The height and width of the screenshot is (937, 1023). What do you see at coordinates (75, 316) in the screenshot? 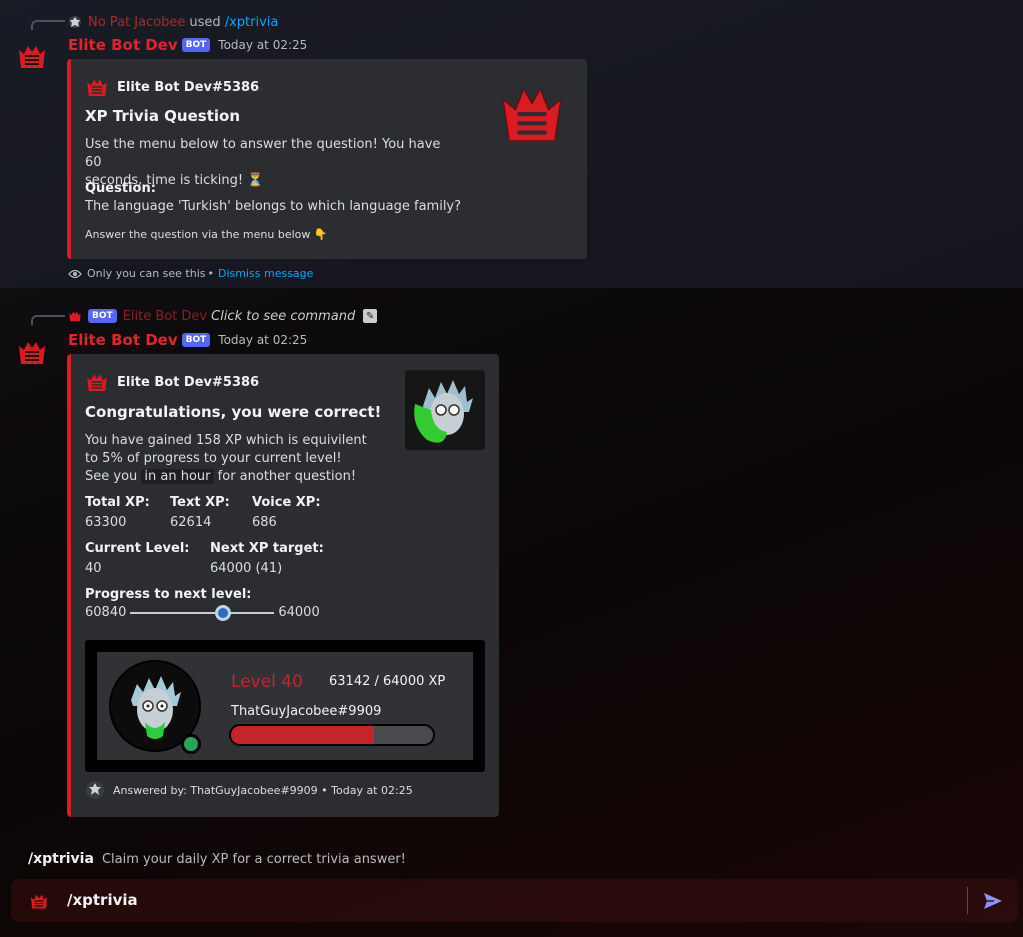
I see `bot-avatar-small-icon` at bounding box center [75, 316].